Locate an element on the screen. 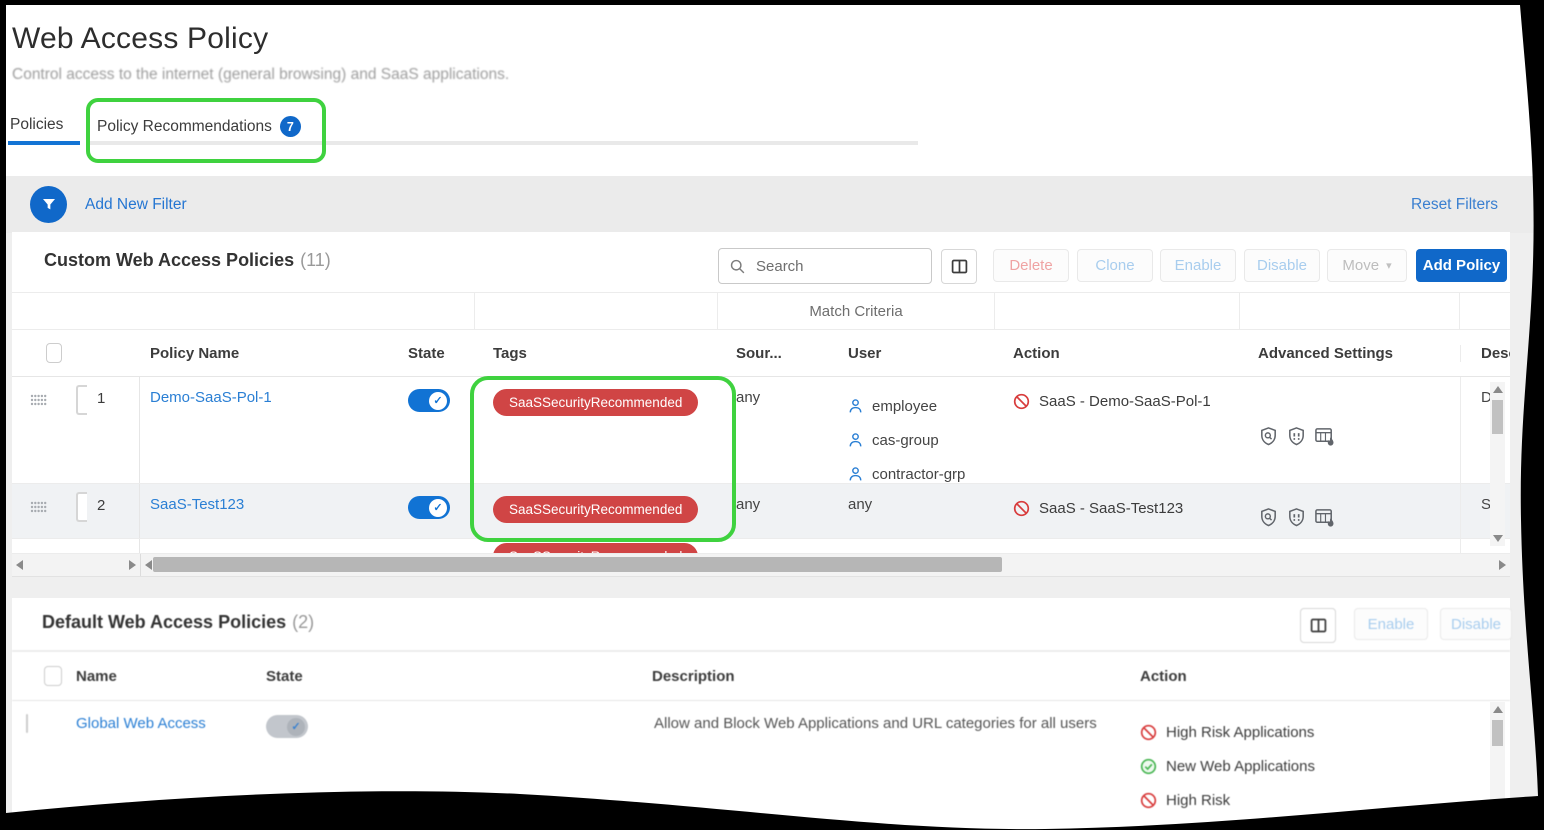  col-user: User is located at coordinates (912, 353).